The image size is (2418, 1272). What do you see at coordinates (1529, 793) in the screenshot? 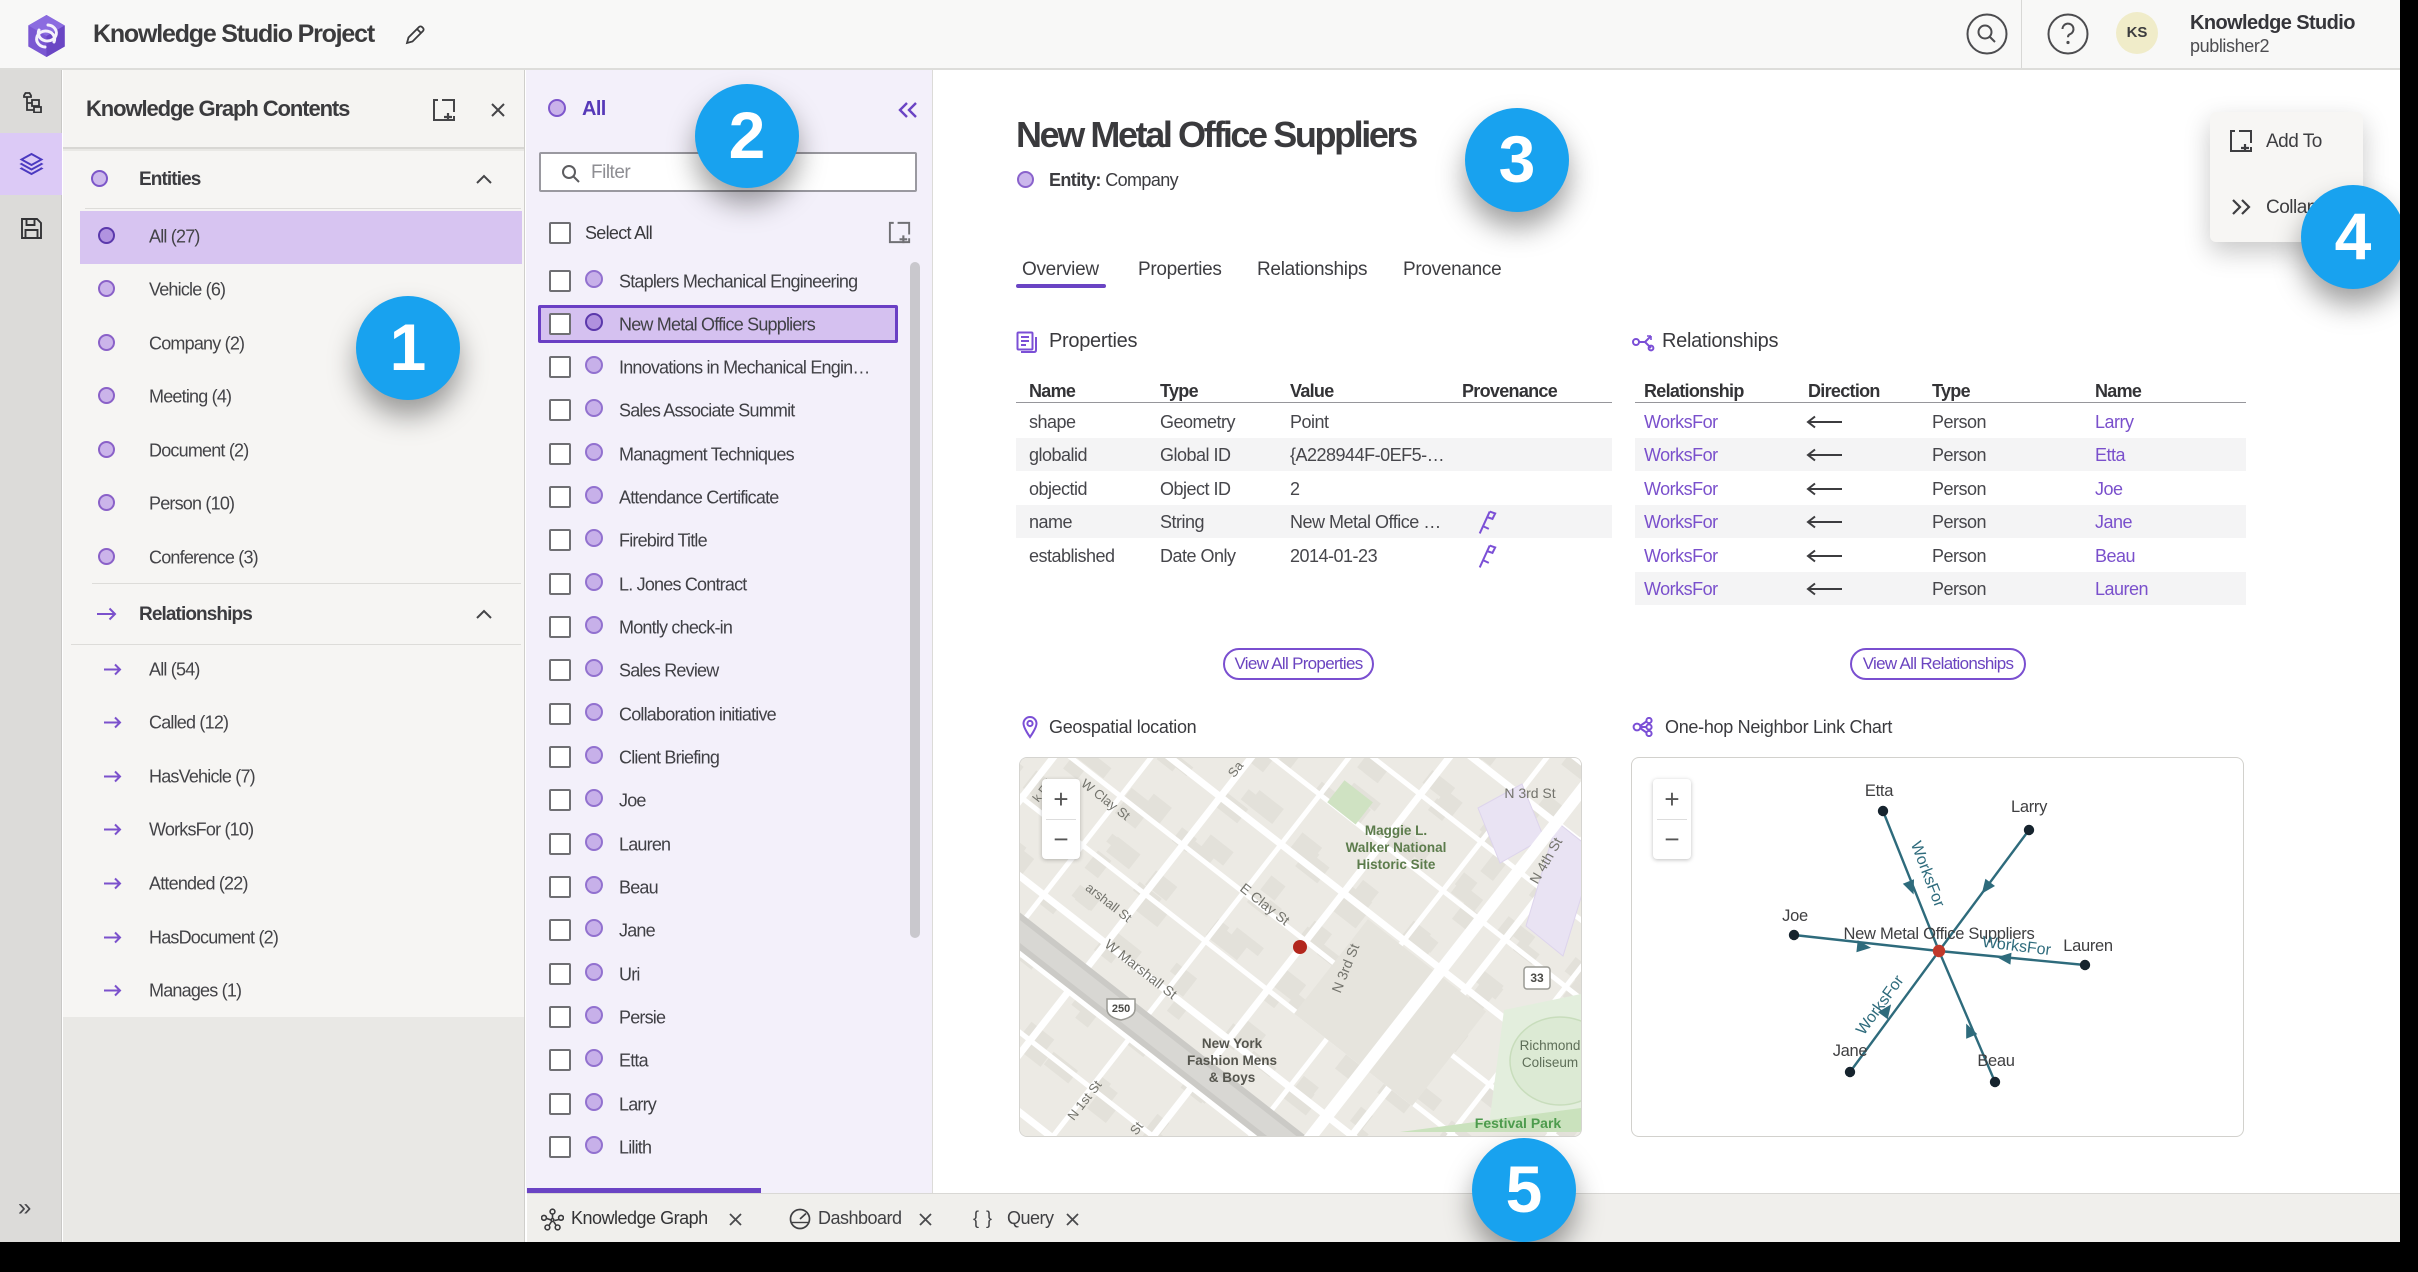
I see `svg-text: N 3rd St` at bounding box center [1529, 793].